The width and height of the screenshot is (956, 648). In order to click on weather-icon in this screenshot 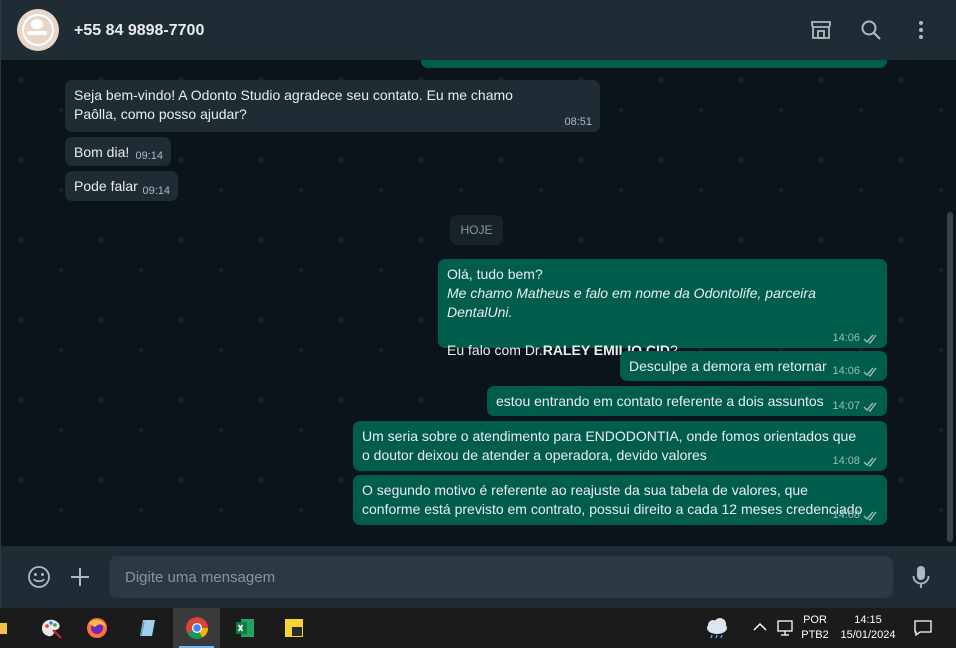, I will do `click(717, 628)`.